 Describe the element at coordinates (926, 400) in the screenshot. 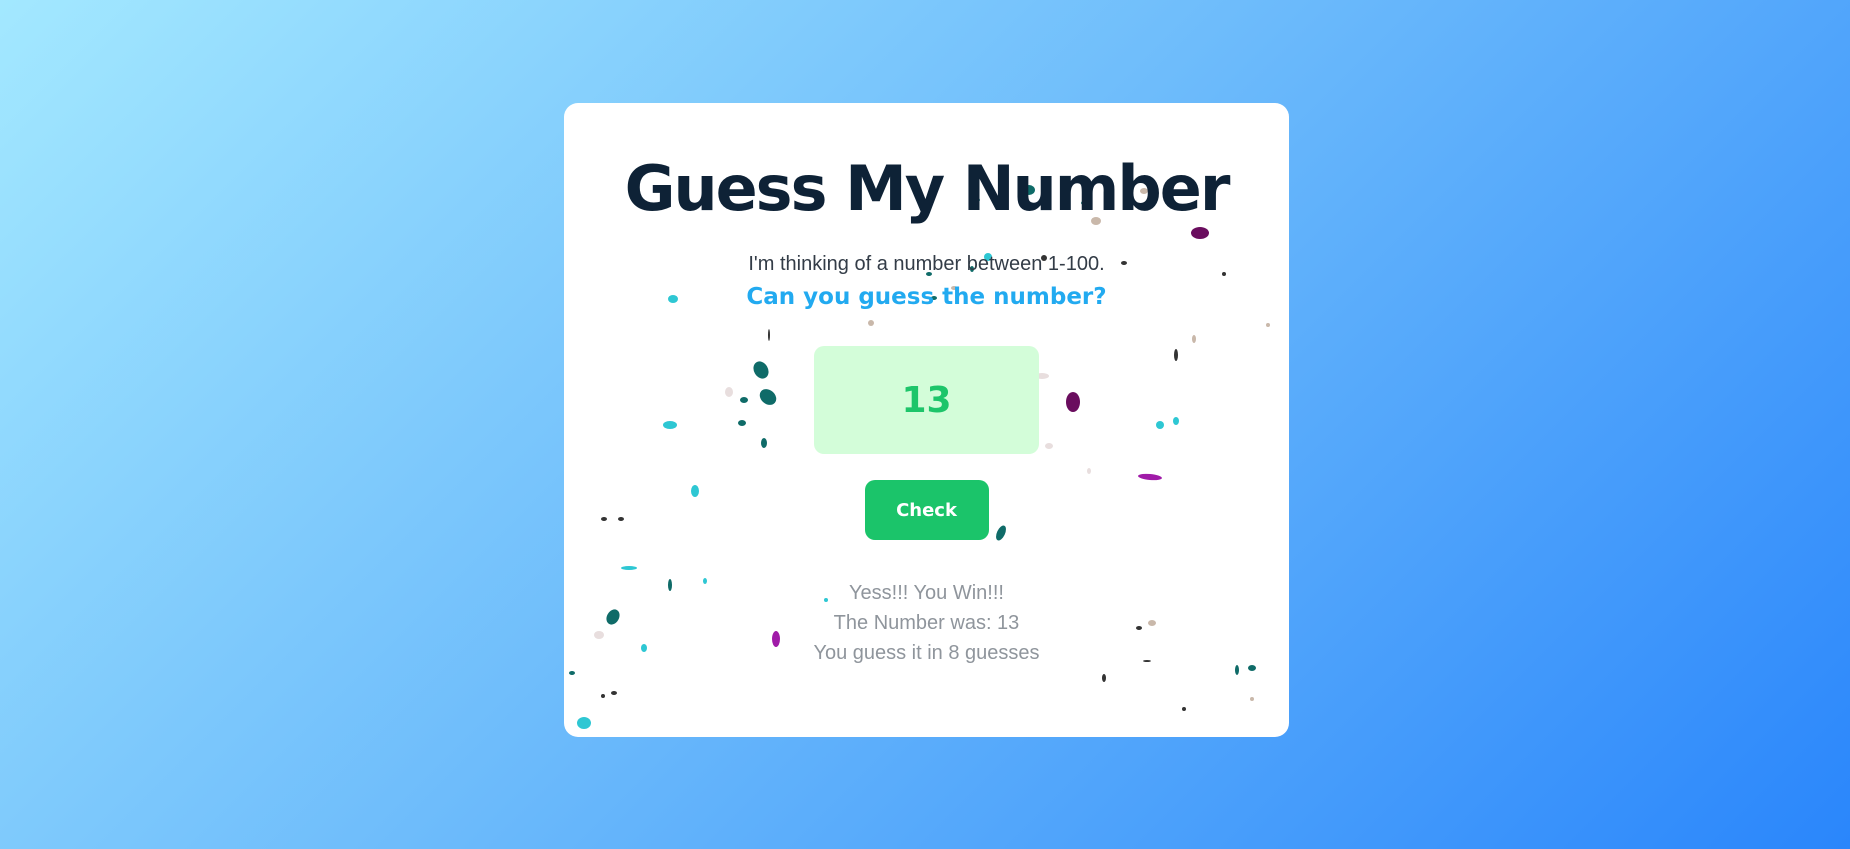

I see `guess-number-field: 13` at that location.